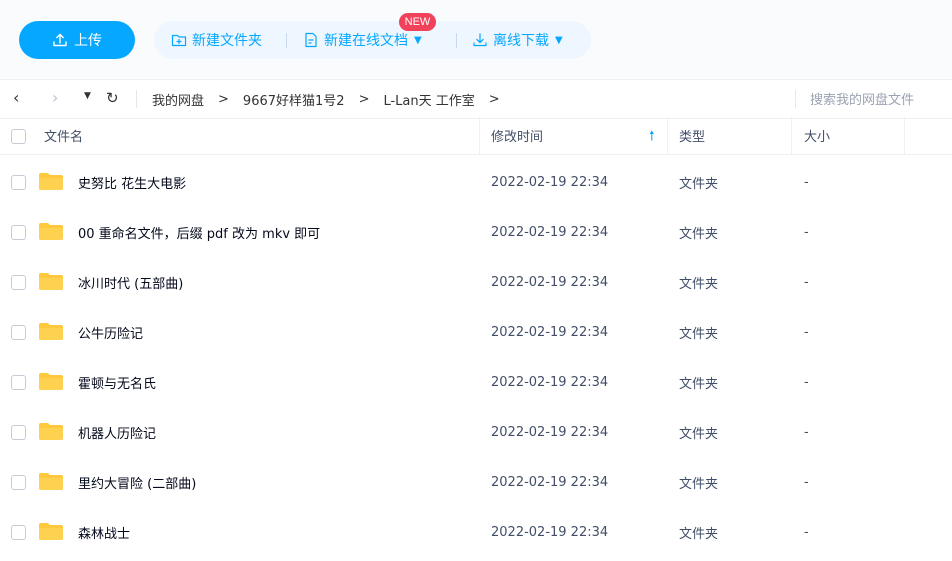 This screenshot has width=952, height=561. Describe the element at coordinates (476, 532) in the screenshot. I see `table-row: 森林战士 2022-02-19 22:34 文件夹 -` at that location.